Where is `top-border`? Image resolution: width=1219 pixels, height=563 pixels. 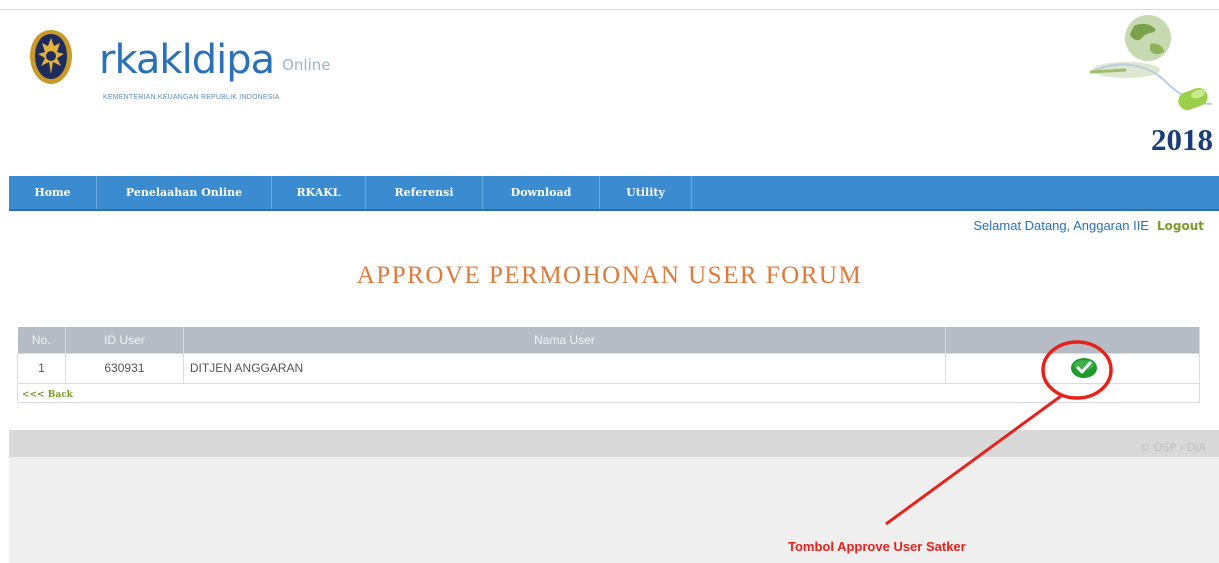
top-border is located at coordinates (609, 9).